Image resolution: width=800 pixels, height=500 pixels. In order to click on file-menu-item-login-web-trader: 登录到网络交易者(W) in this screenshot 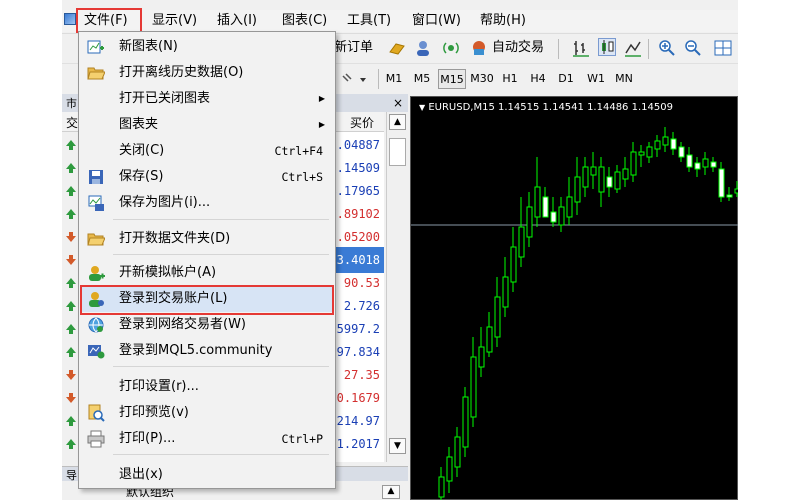, I will do `click(207, 325)`.